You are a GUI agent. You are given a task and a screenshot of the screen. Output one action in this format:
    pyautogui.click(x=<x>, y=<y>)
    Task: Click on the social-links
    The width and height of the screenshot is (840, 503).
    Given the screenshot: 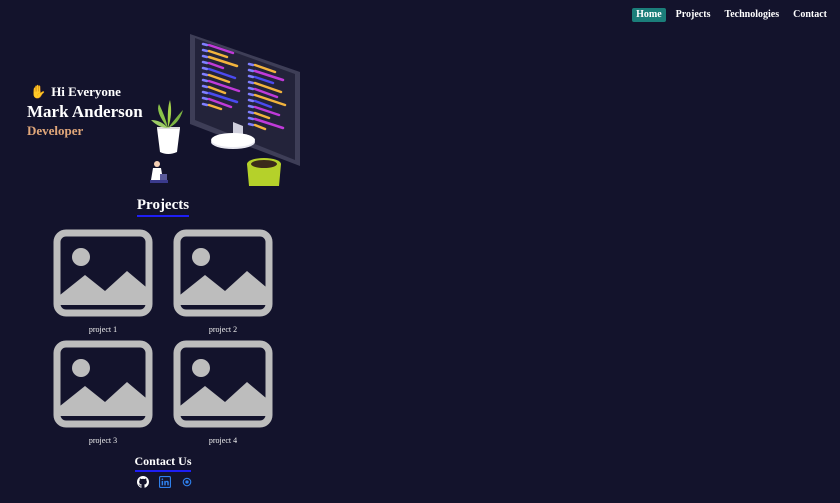 What is the action you would take?
    pyautogui.click(x=165, y=482)
    